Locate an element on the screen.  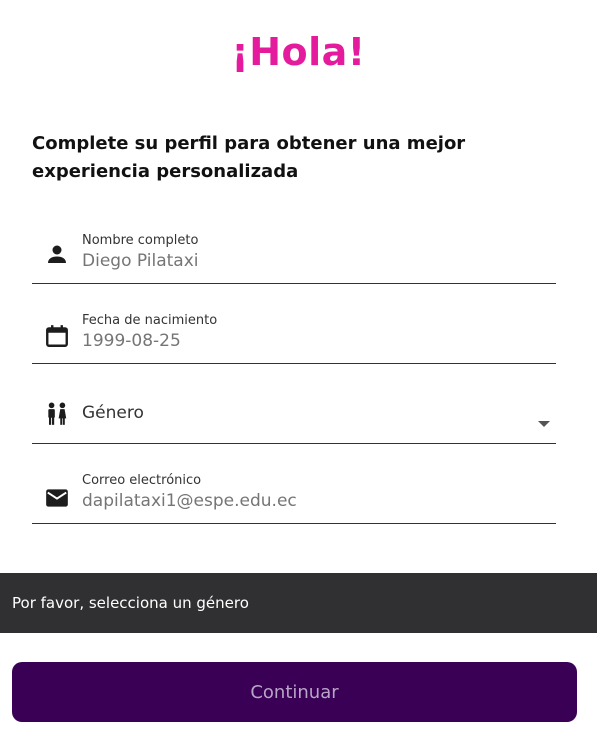
birthdate-label: Fecha de nacimiento is located at coordinates (150, 320).